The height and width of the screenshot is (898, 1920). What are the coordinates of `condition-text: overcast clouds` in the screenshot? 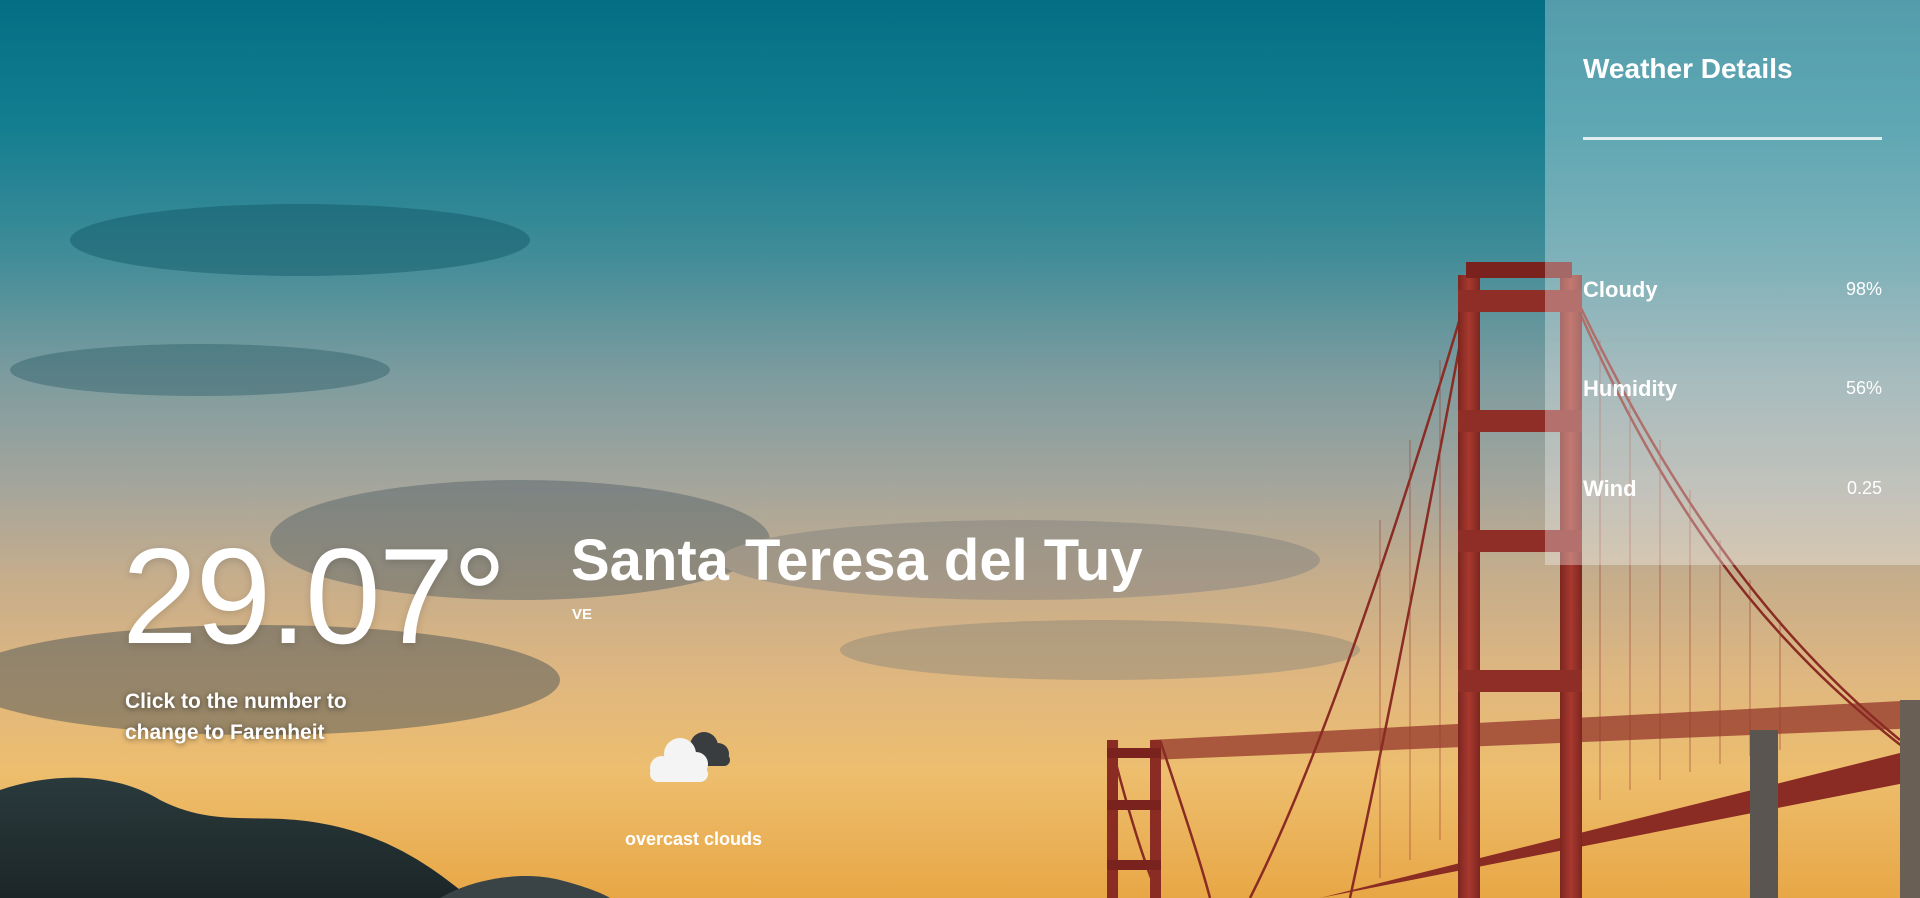 It's located at (694, 839).